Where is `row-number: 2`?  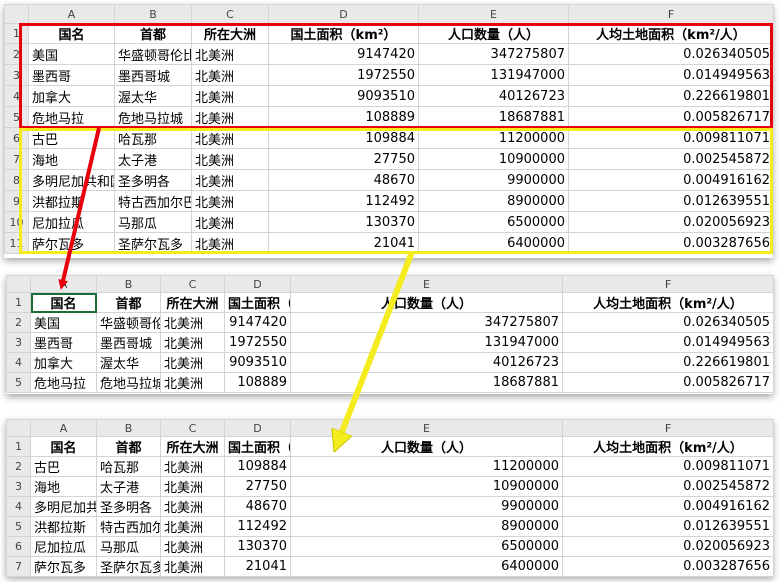
row-number: 2 is located at coordinates (18, 322).